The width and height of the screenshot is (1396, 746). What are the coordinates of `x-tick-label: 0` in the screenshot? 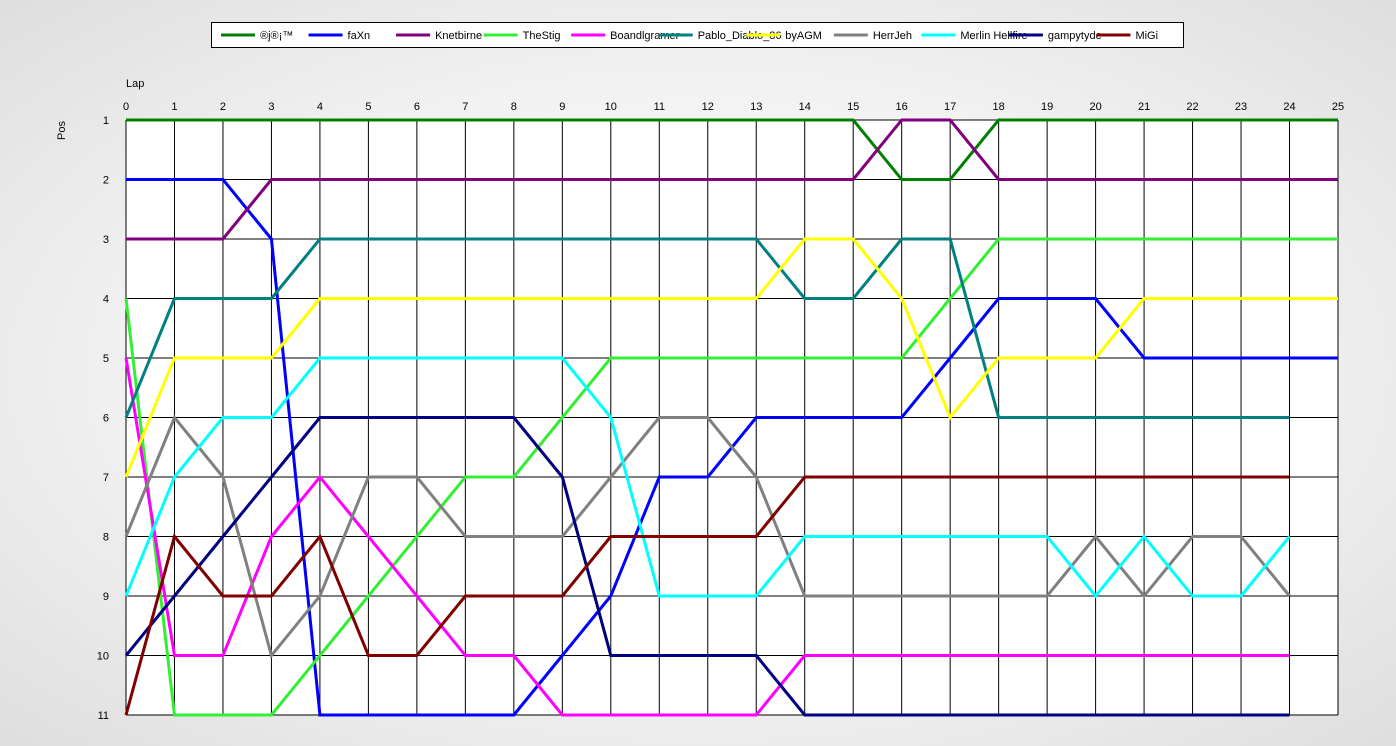 It's located at (126, 107).